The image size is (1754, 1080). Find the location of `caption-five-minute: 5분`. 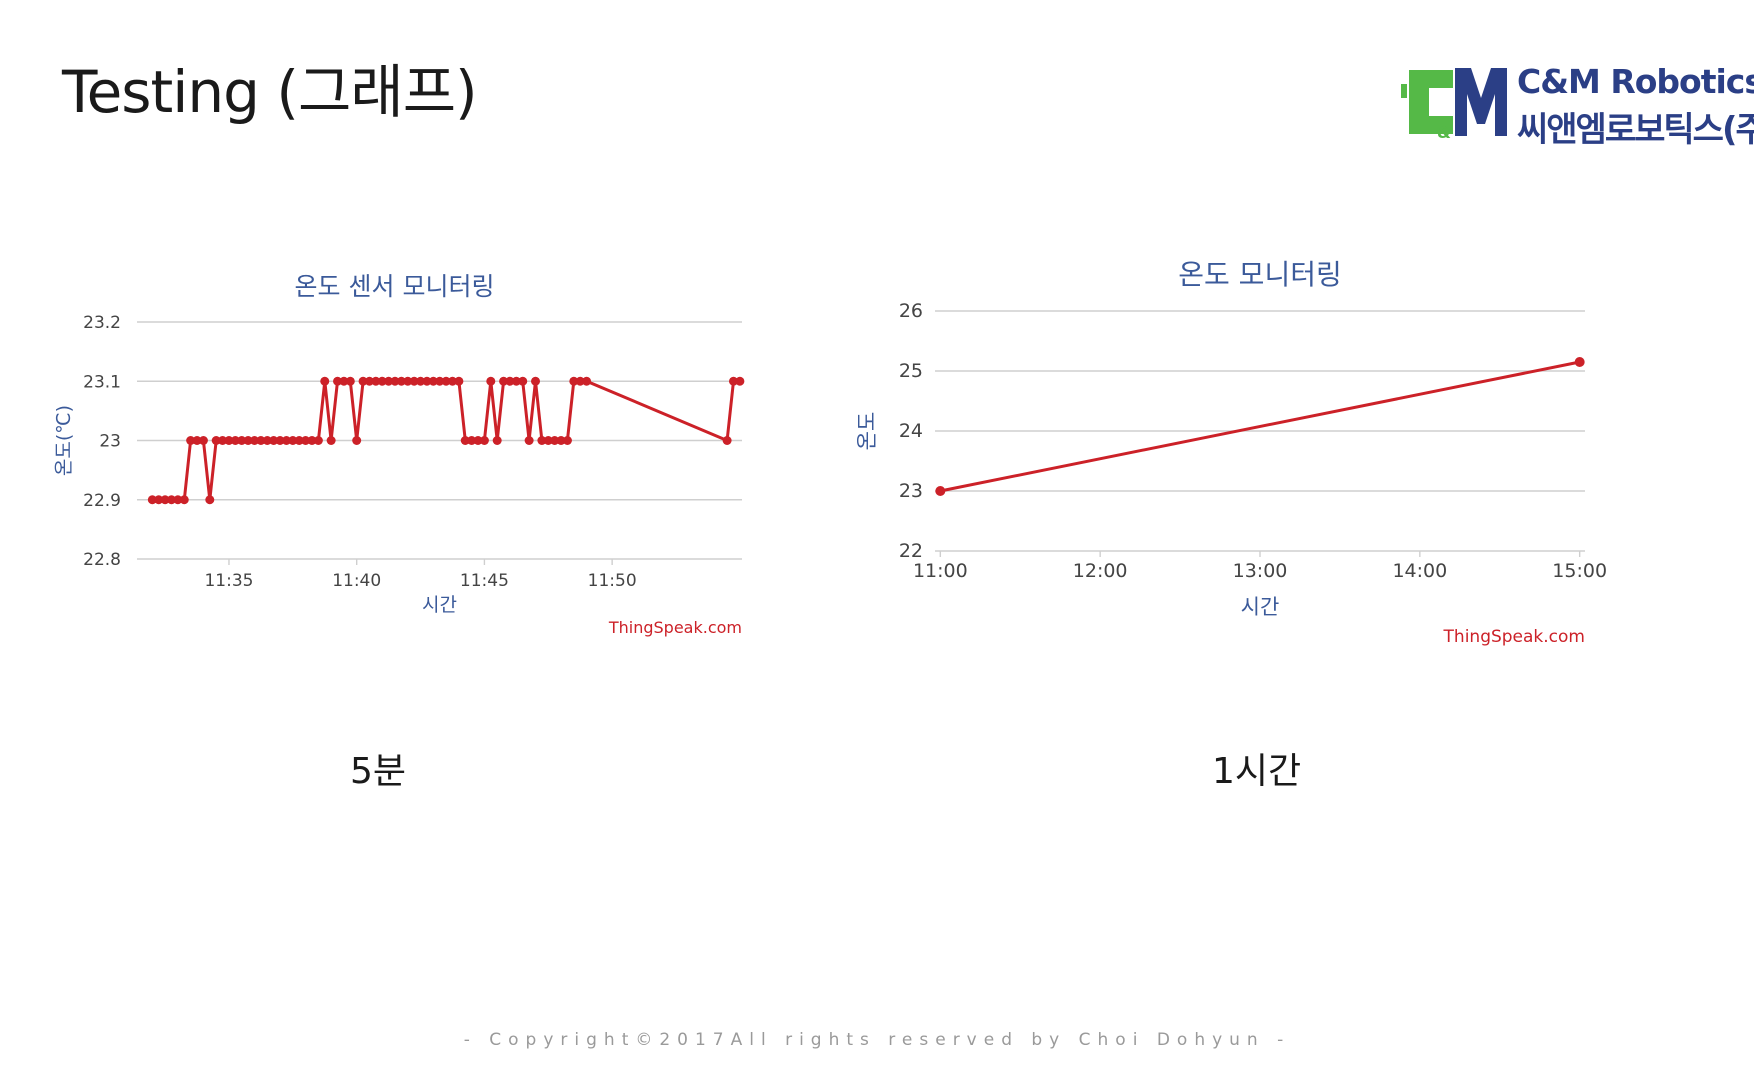

caption-five-minute: 5분 is located at coordinates (378, 771).